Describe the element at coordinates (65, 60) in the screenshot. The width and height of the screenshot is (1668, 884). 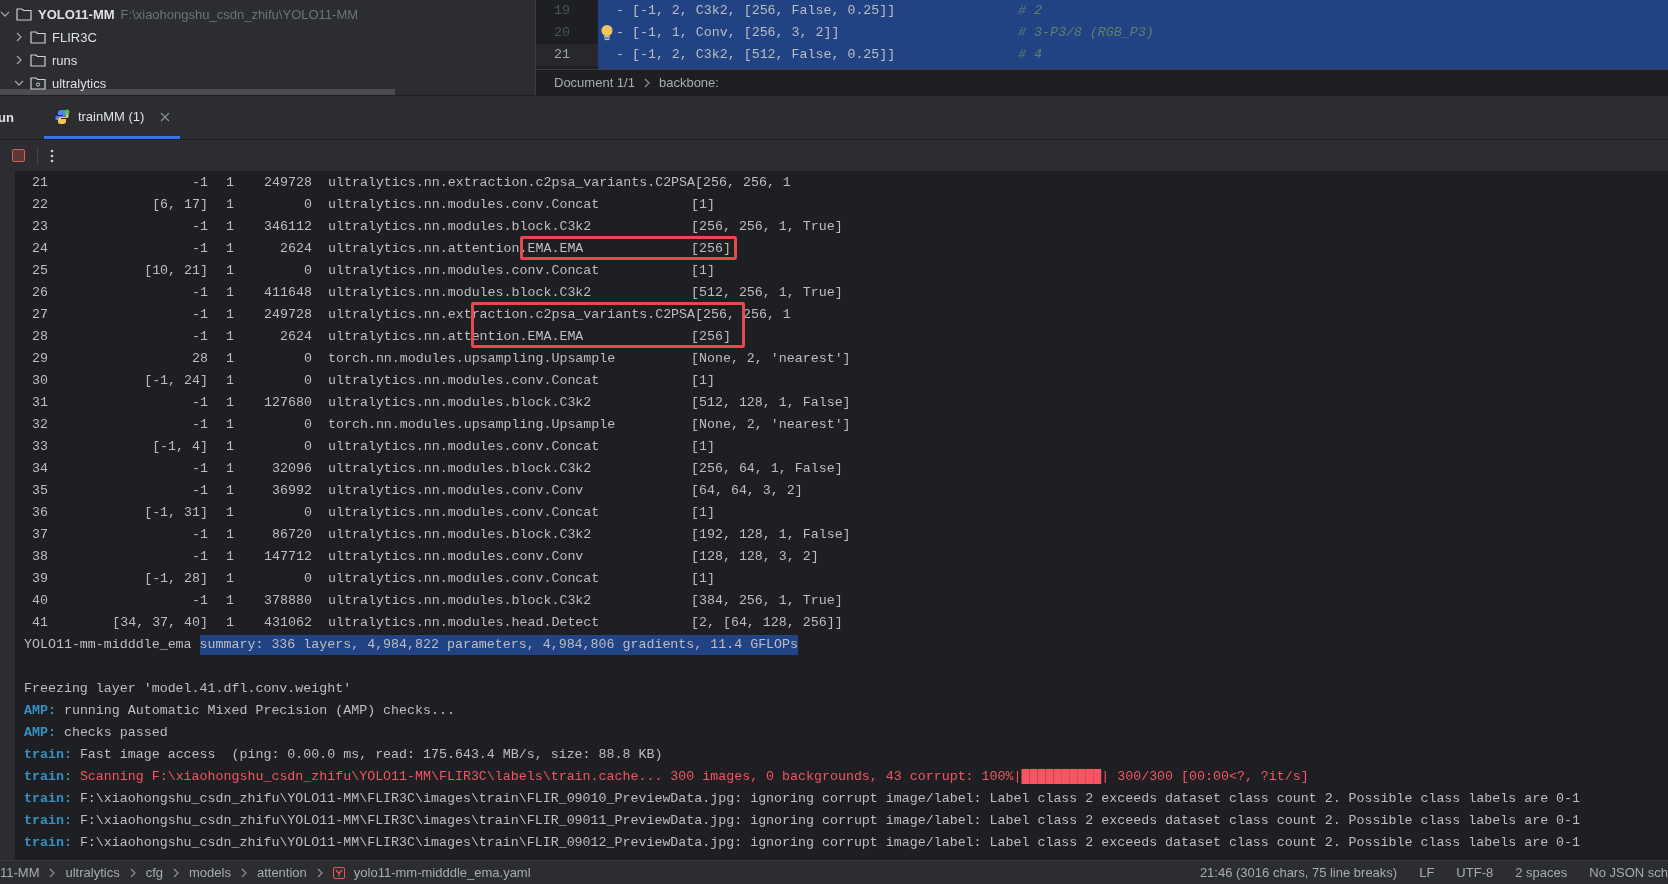
I see `tree-item: runs` at that location.